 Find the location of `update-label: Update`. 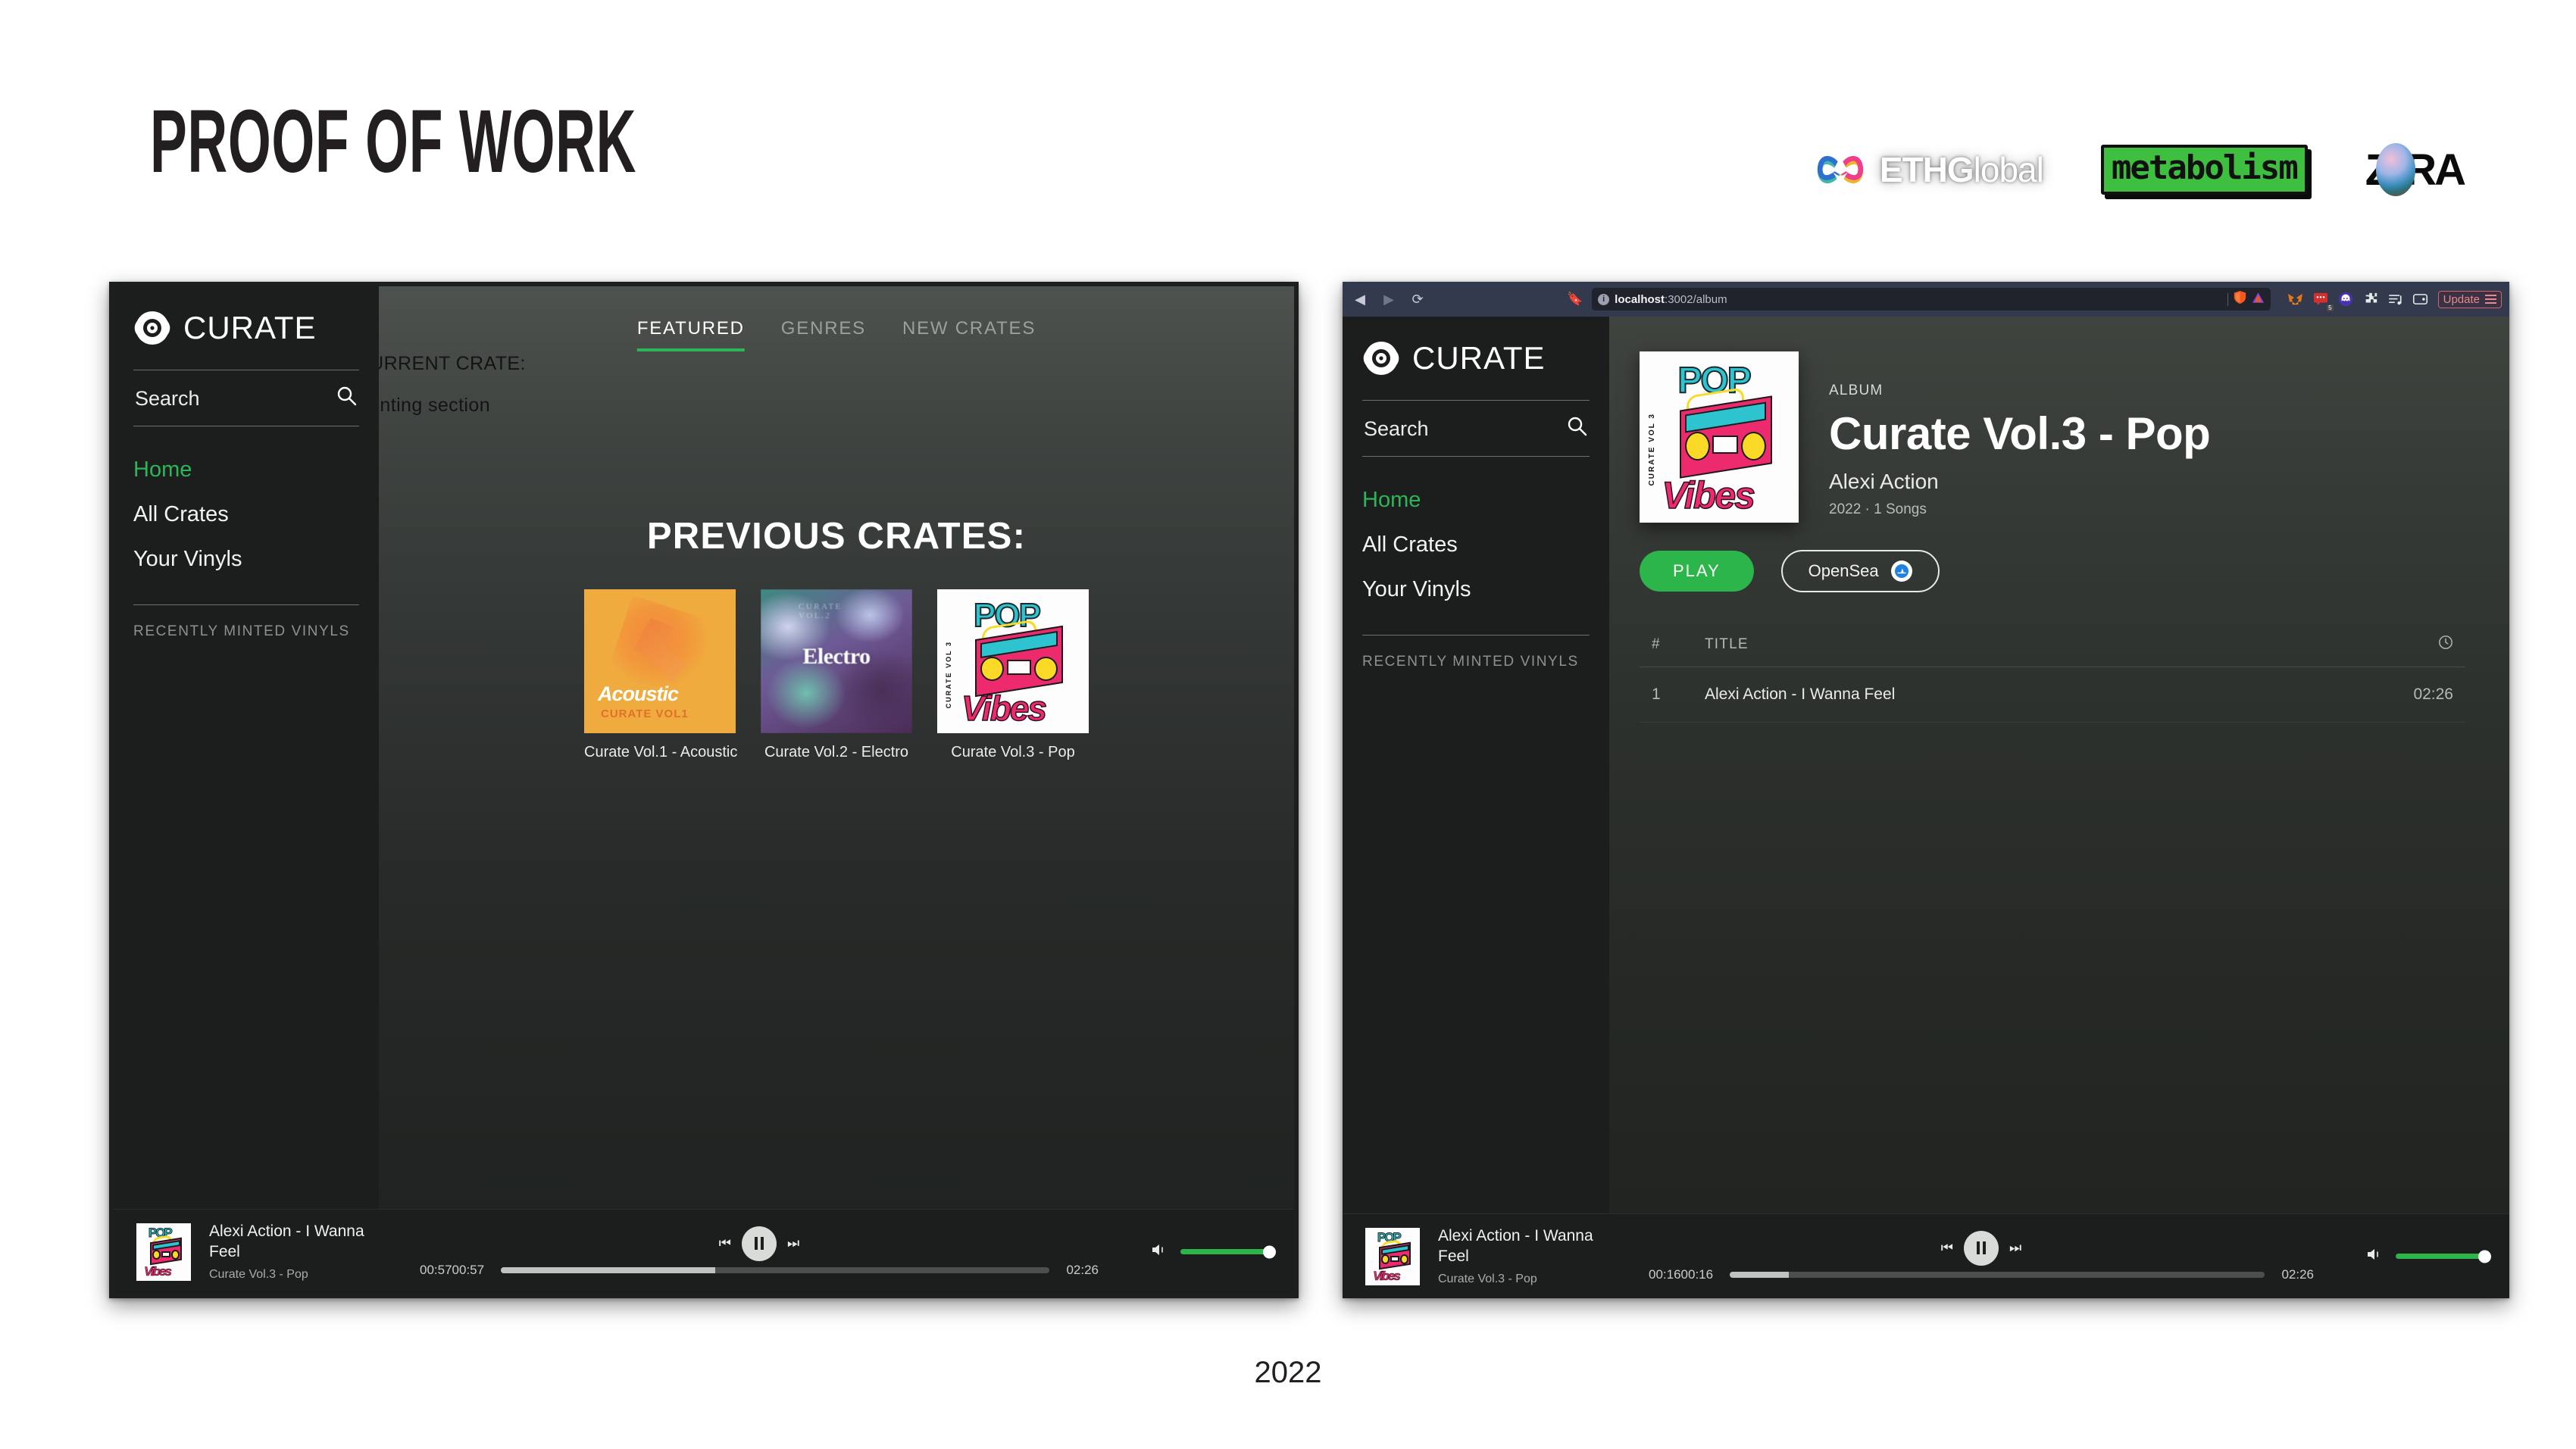

update-label: Update is located at coordinates (2461, 299).